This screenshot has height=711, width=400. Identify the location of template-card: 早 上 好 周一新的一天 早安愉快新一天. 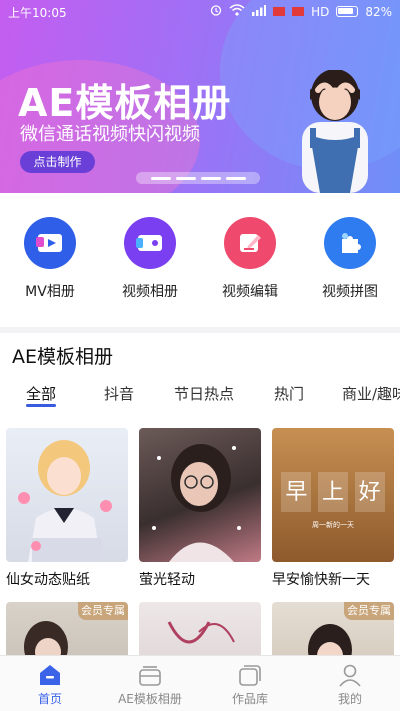
(333, 508).